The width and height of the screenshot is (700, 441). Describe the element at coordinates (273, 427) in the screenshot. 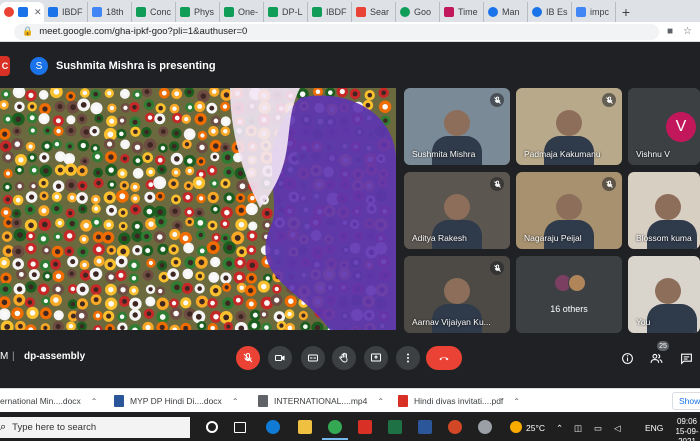

I see `edge-icon` at that location.